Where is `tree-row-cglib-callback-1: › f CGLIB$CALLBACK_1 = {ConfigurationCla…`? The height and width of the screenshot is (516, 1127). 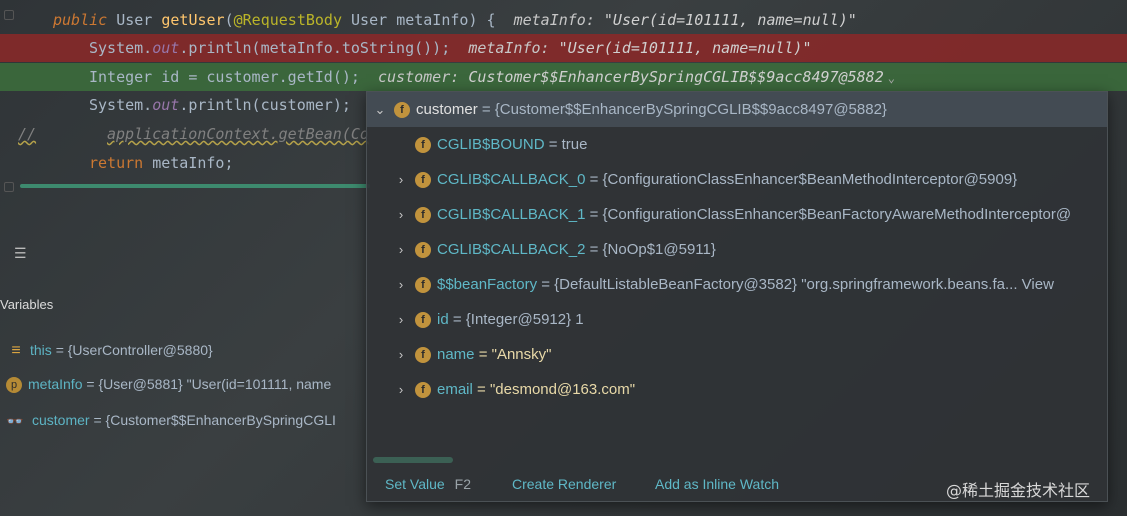 tree-row-cglib-callback-1: › f CGLIB$CALLBACK_1 = {ConfigurationCla… is located at coordinates (737, 214).